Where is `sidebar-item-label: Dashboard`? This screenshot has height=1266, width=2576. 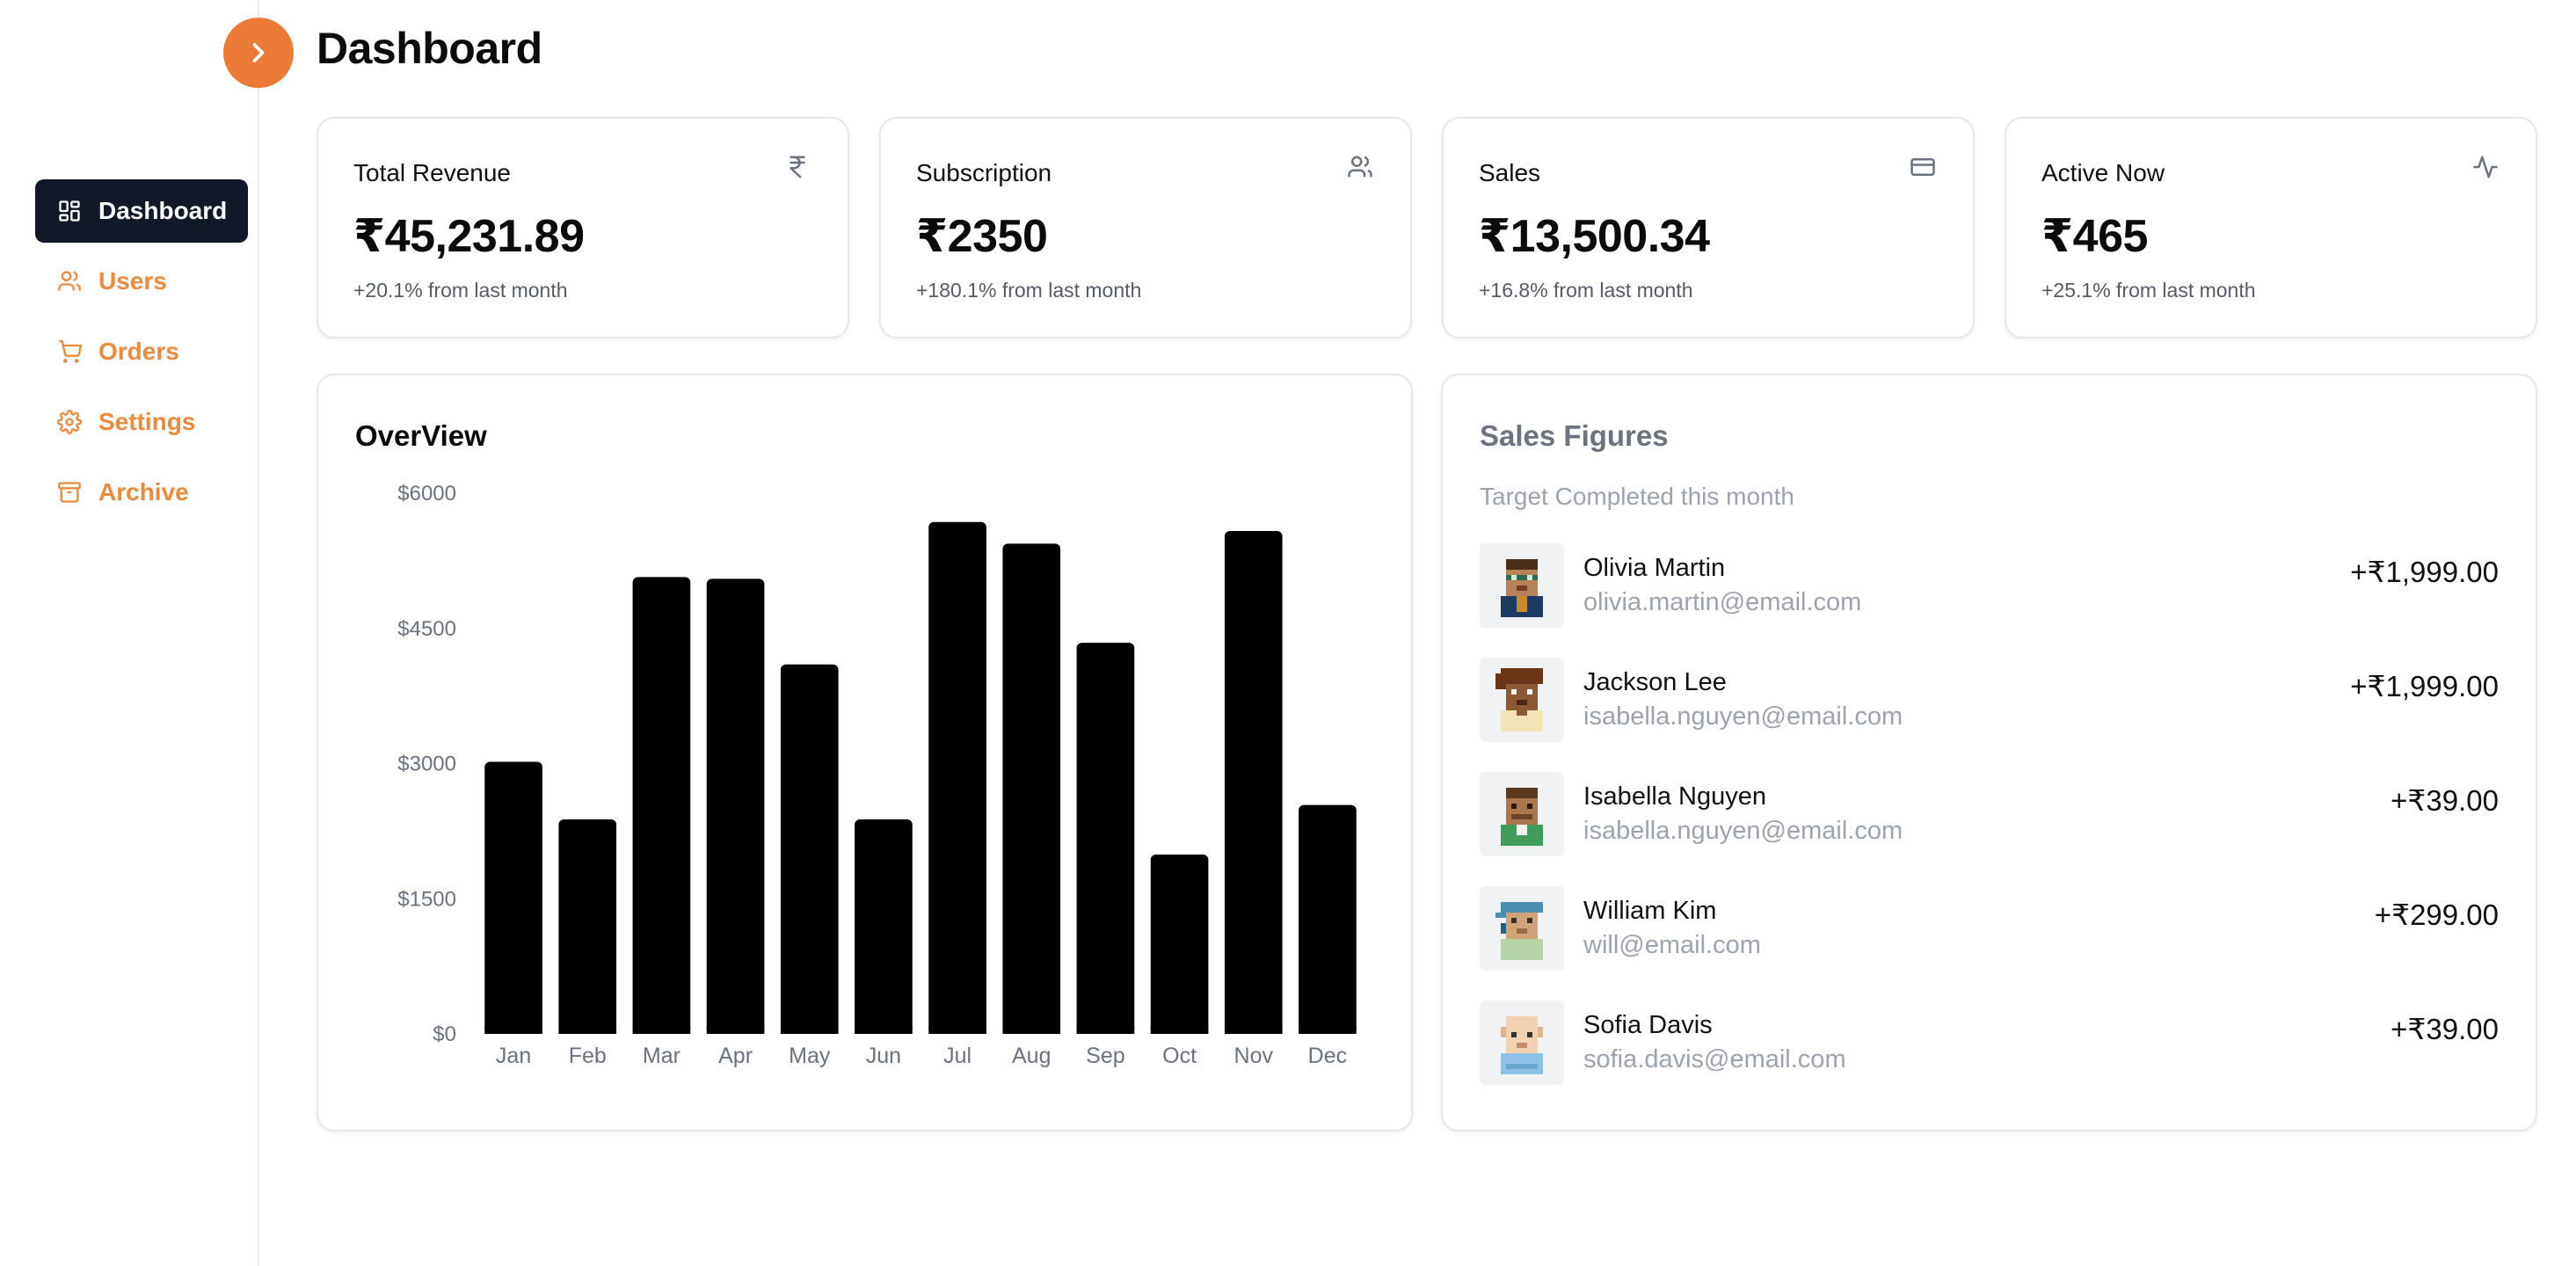
sidebar-item-label: Dashboard is located at coordinates (163, 210).